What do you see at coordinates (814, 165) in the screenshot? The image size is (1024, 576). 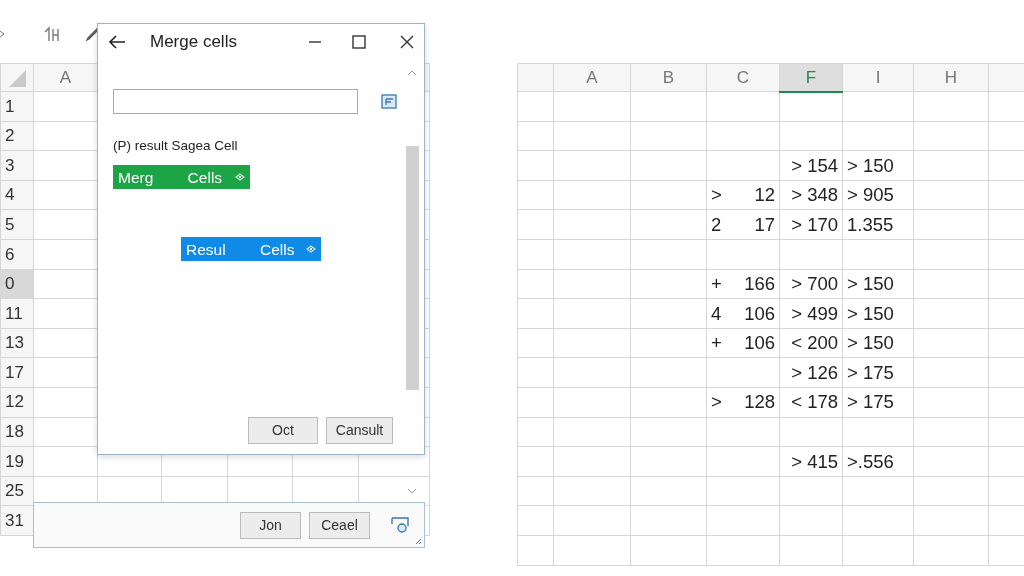 I see `cell-value: > 154` at bounding box center [814, 165].